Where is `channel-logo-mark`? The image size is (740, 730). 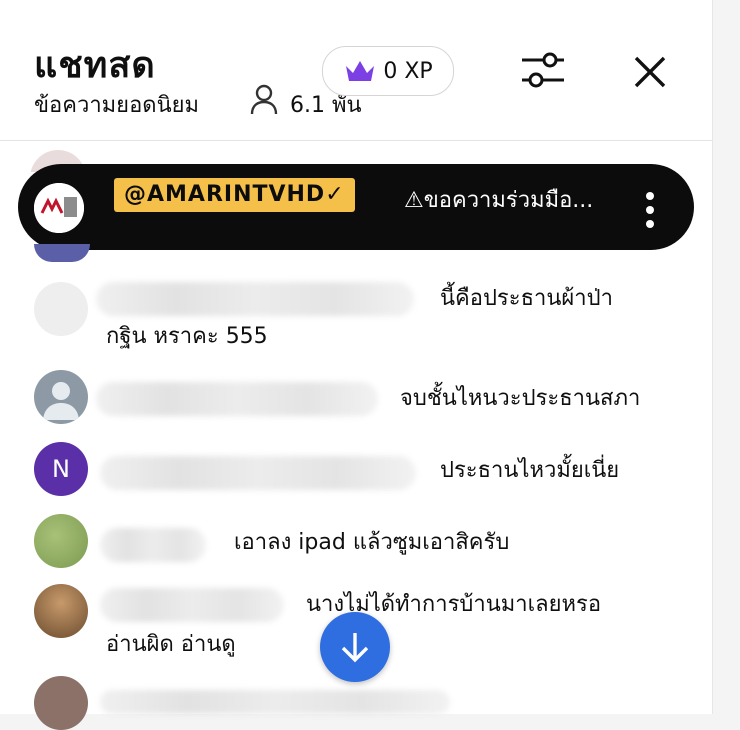 channel-logo-mark is located at coordinates (59, 208).